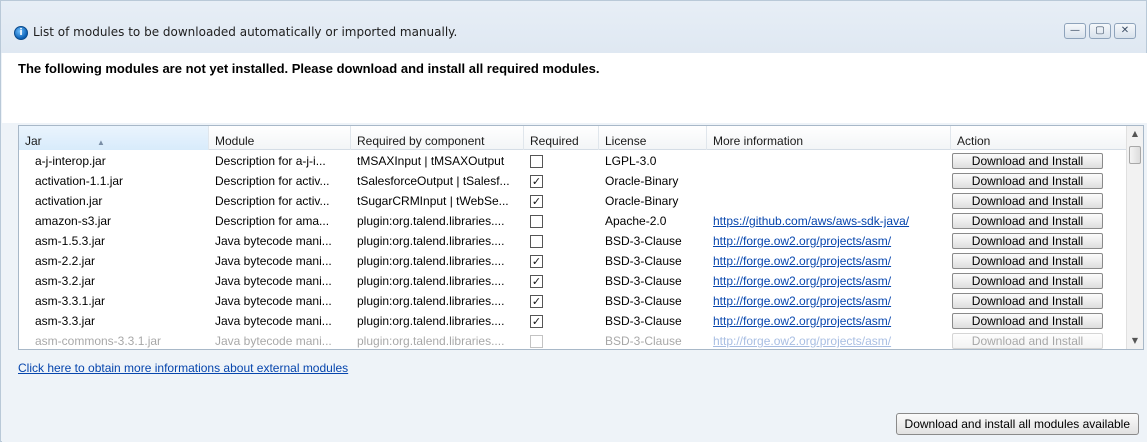  I want to click on jar-cell: activation.jar, so click(69, 201).